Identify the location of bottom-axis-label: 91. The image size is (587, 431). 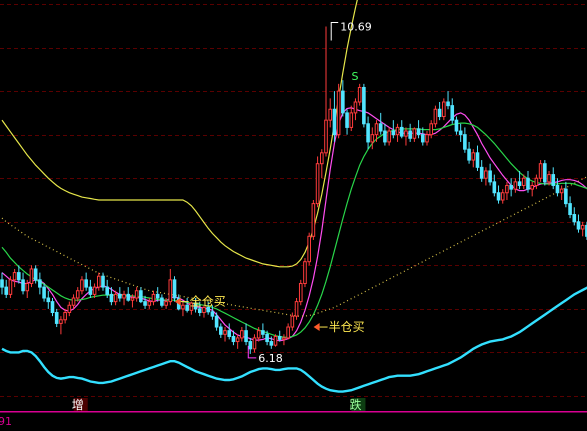
(6, 421).